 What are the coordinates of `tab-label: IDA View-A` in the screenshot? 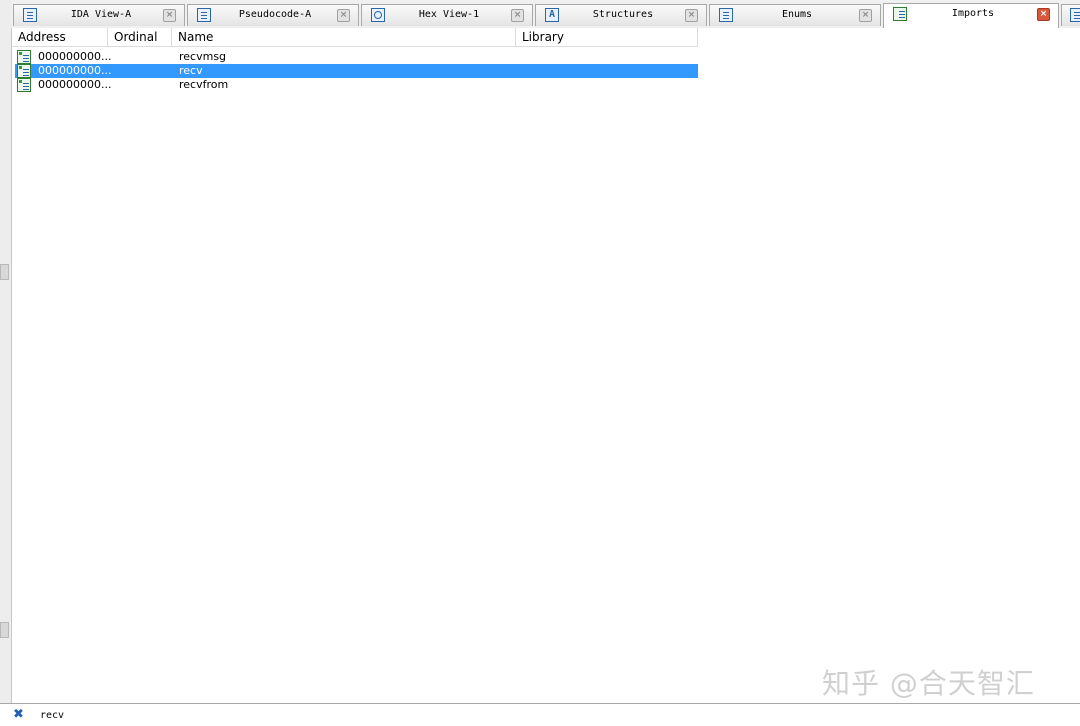 It's located at (101, 14).